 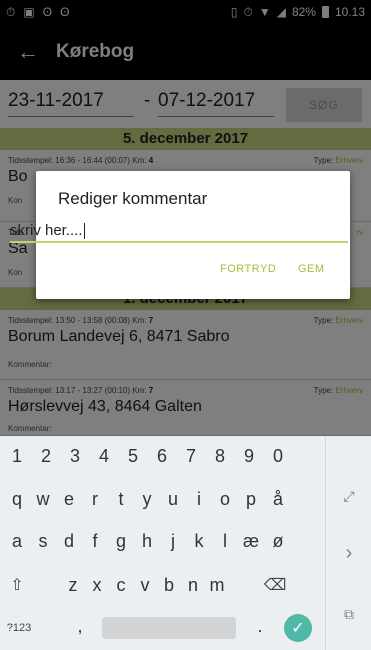 What do you see at coordinates (249, 456) in the screenshot?
I see `key-9: 9` at bounding box center [249, 456].